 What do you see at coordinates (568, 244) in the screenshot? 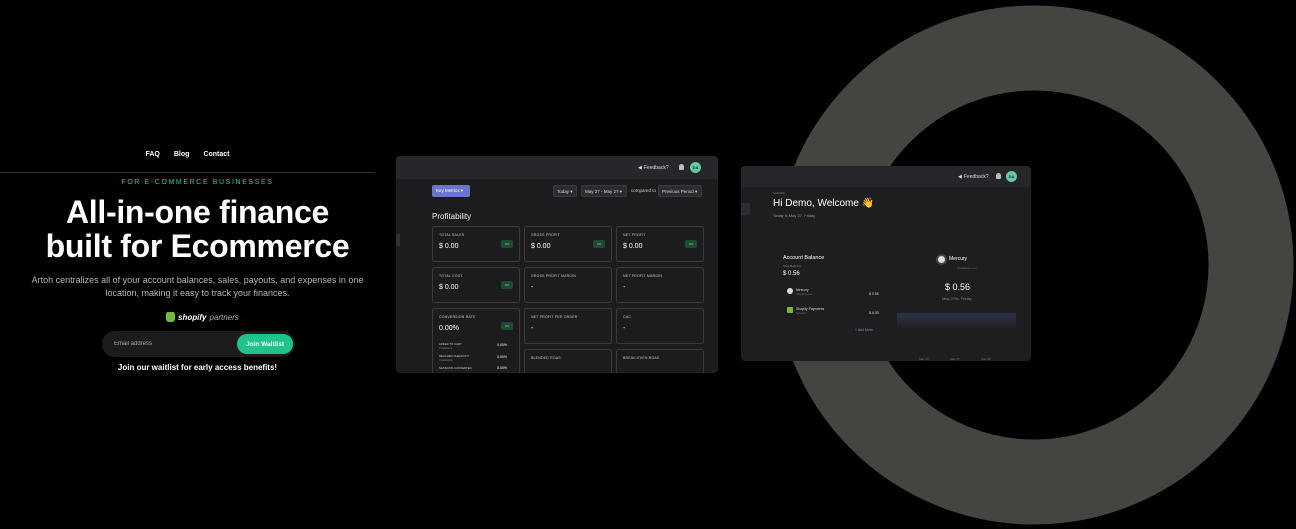
I see `metric-card-gross-profit: GROSS PROFIT $ 0.00 0%` at bounding box center [568, 244].